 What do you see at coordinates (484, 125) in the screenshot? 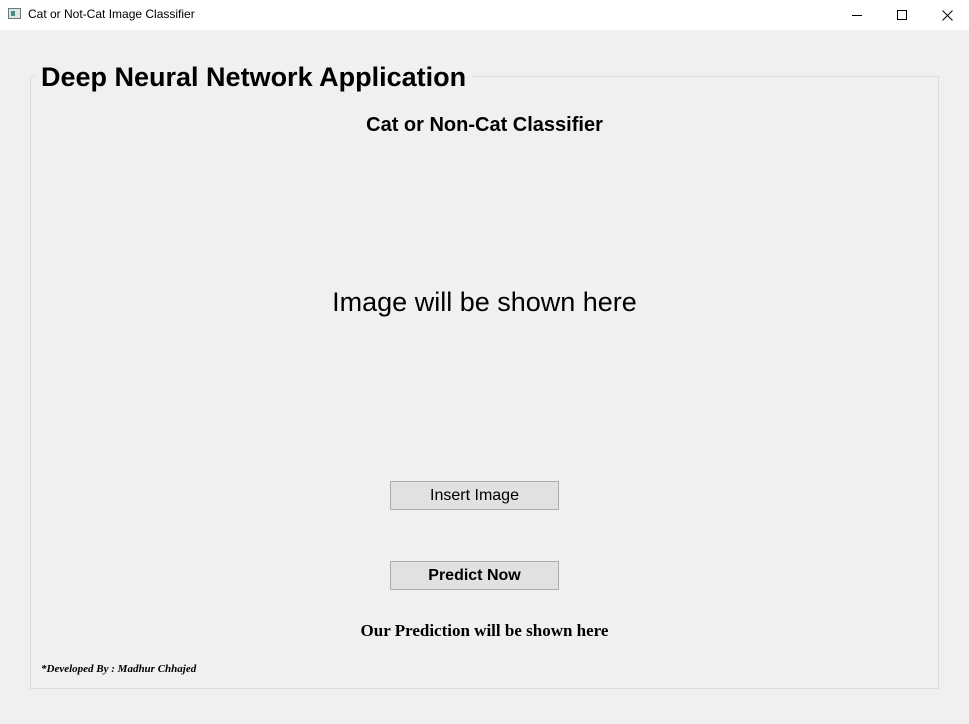
I see `classifier-subtitle: Cat or Non-Cat Classifier` at bounding box center [484, 125].